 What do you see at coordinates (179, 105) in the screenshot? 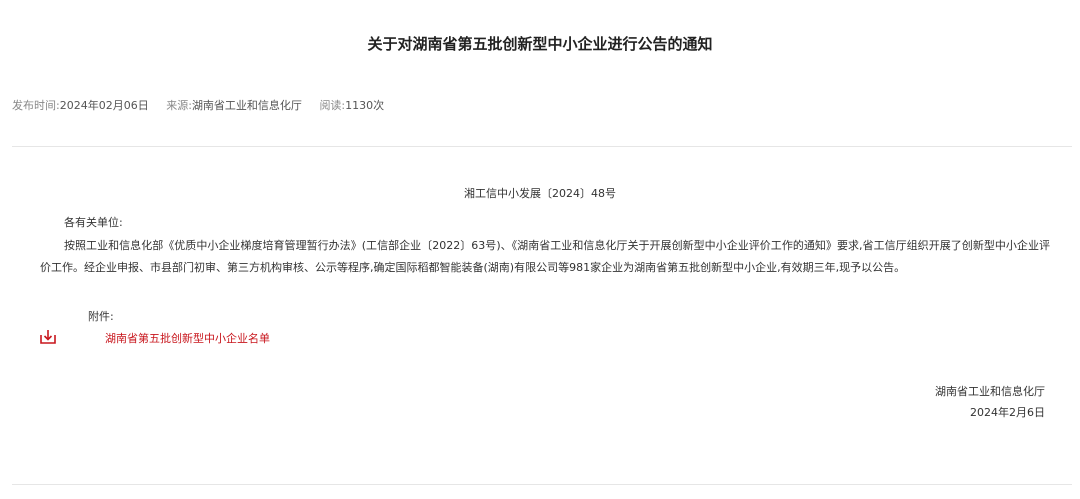
I see `source-label: 来源:` at bounding box center [179, 105].